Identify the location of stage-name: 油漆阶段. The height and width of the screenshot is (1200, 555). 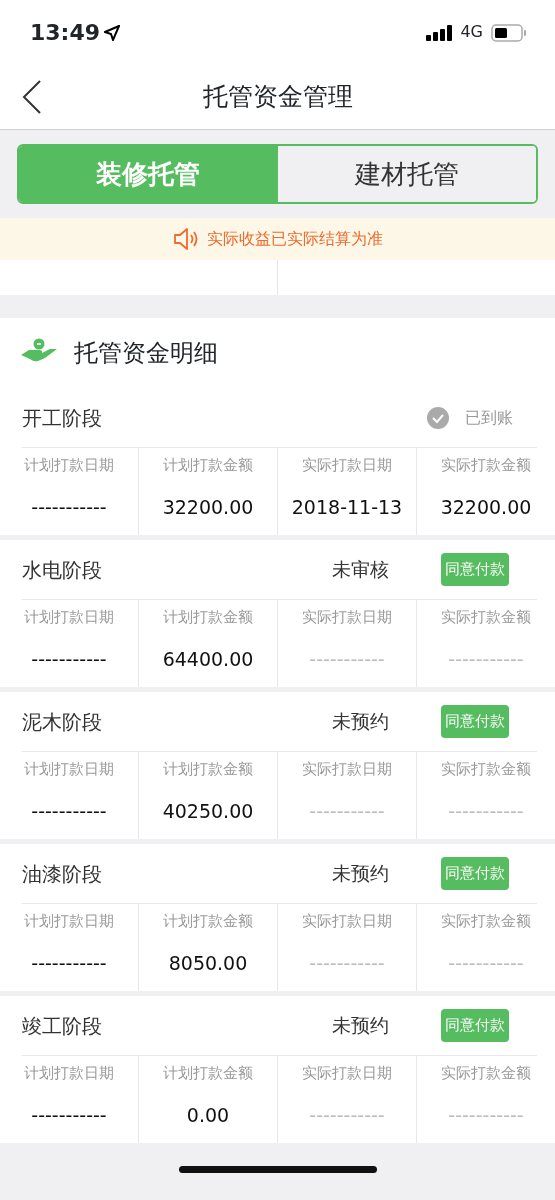
(62, 874).